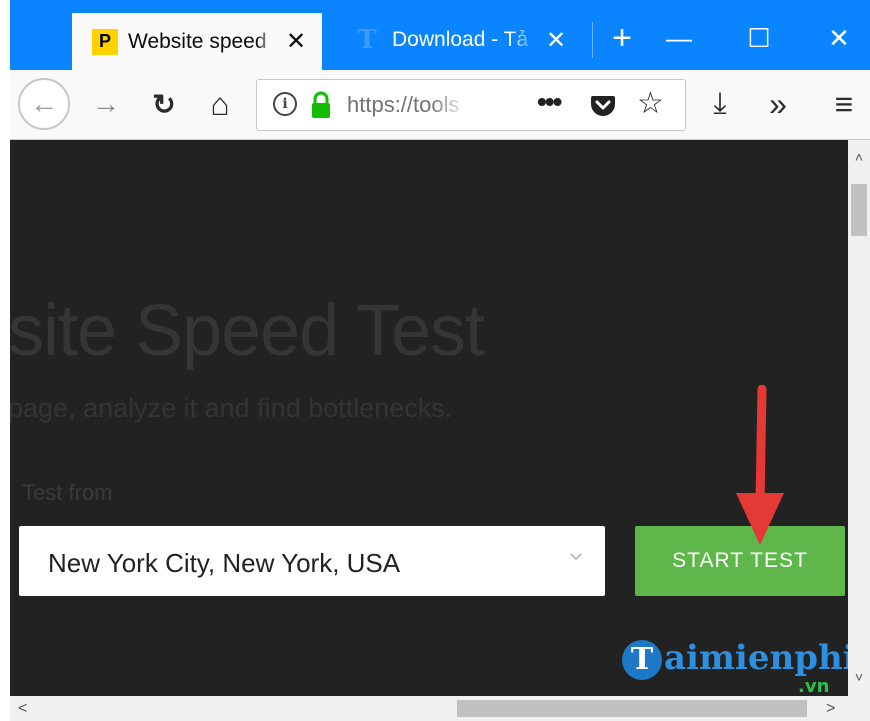 This screenshot has width=870, height=721. I want to click on window-frame, so click(5, 360).